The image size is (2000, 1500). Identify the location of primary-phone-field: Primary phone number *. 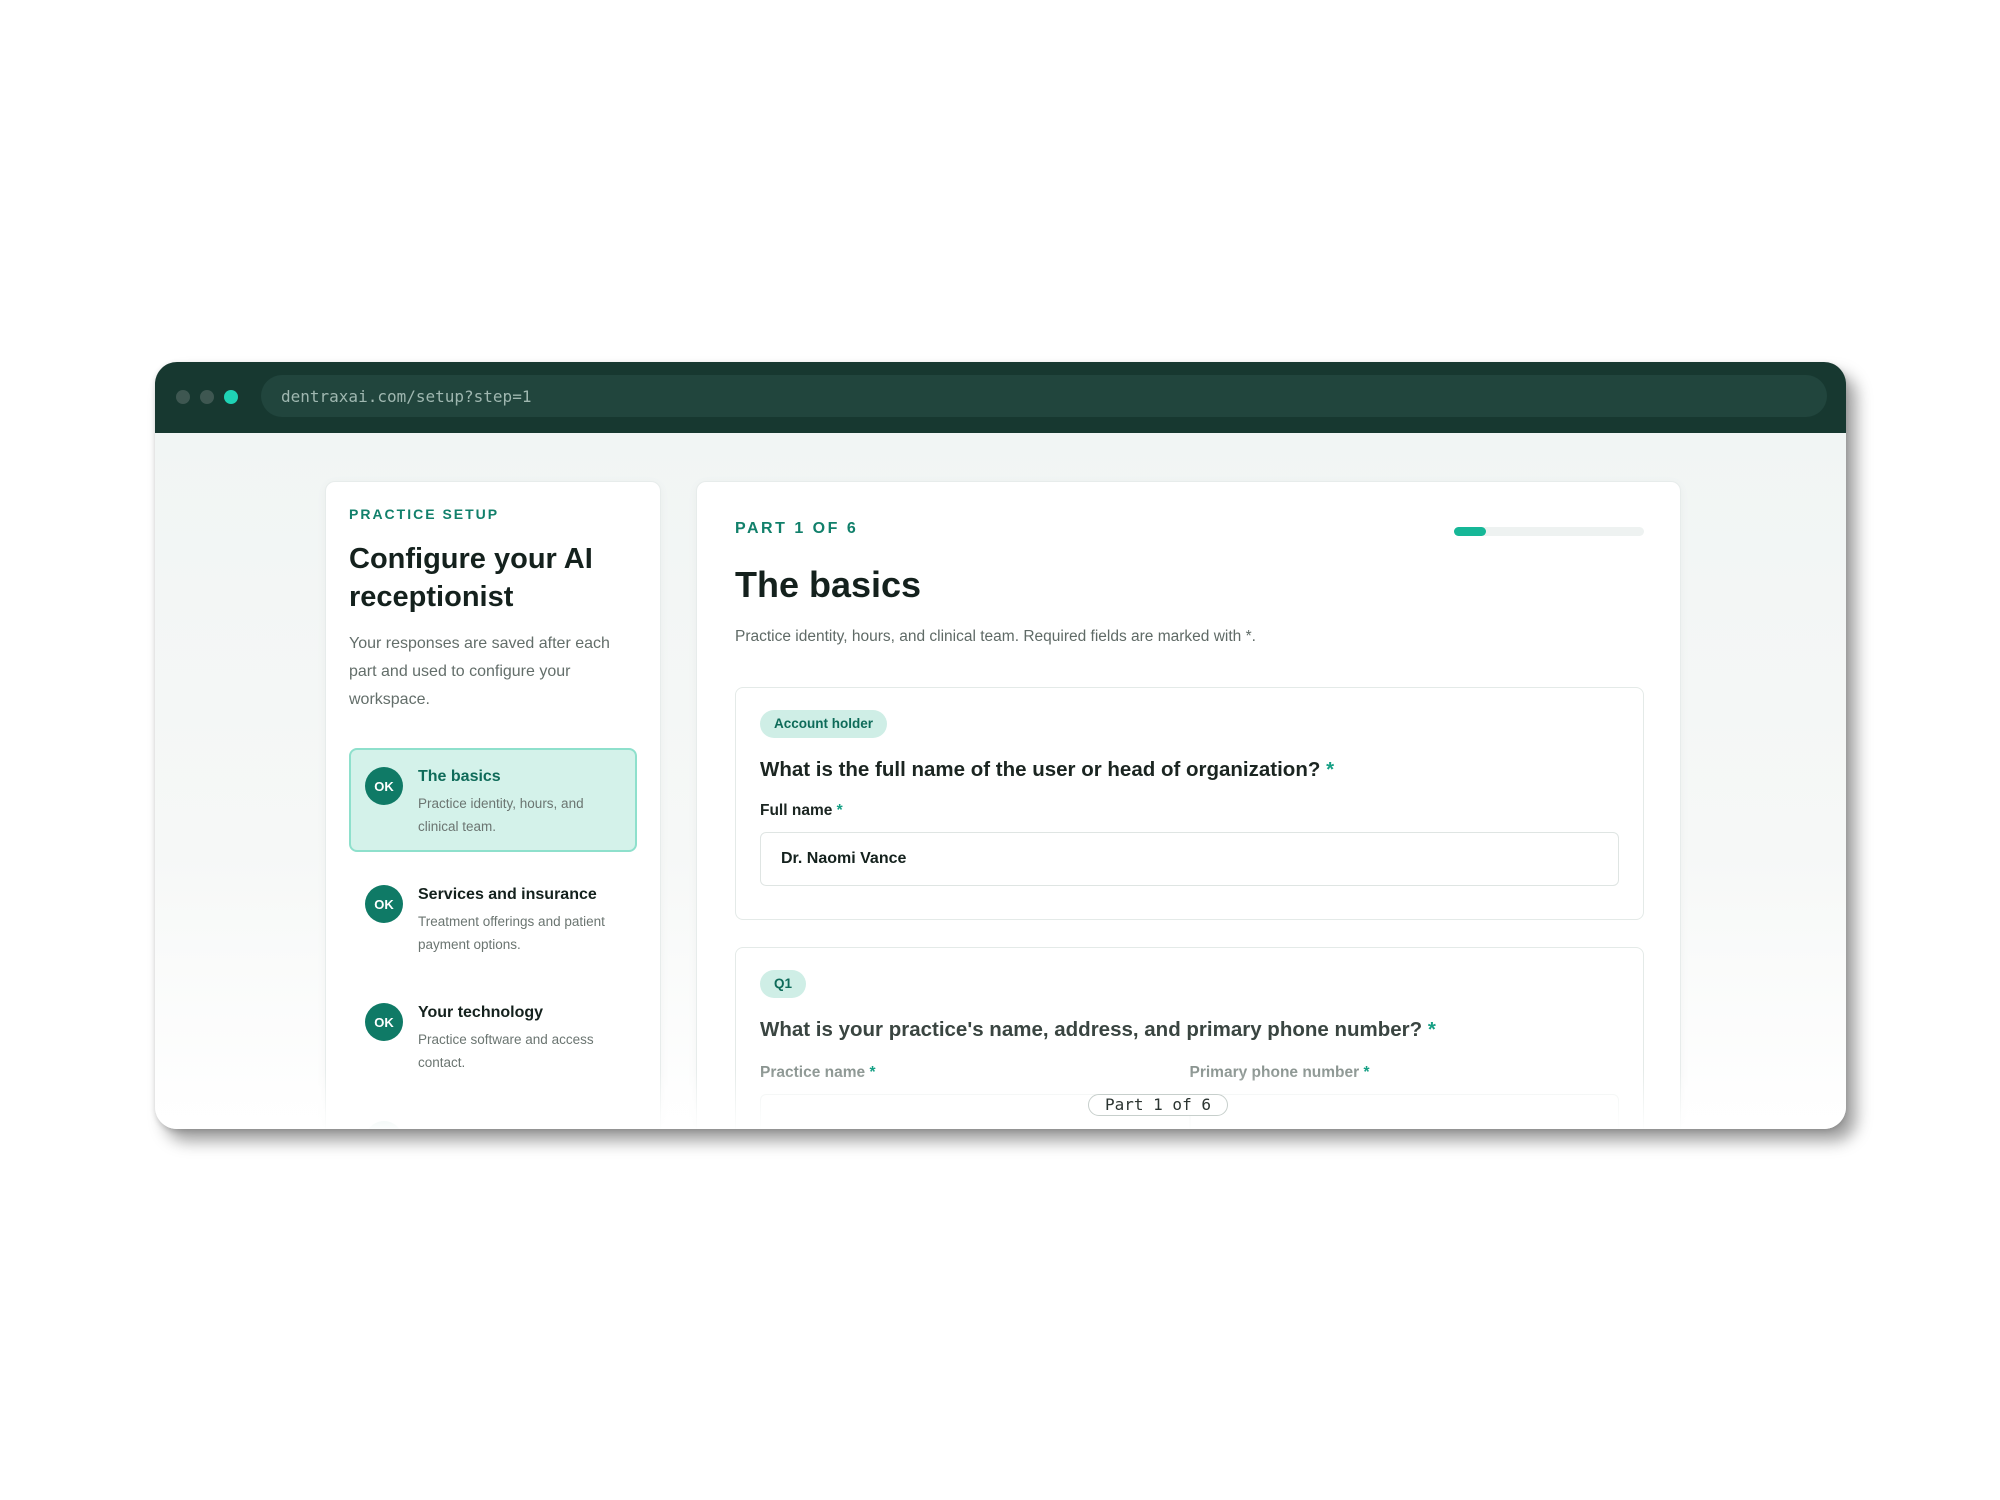
(1404, 1096).